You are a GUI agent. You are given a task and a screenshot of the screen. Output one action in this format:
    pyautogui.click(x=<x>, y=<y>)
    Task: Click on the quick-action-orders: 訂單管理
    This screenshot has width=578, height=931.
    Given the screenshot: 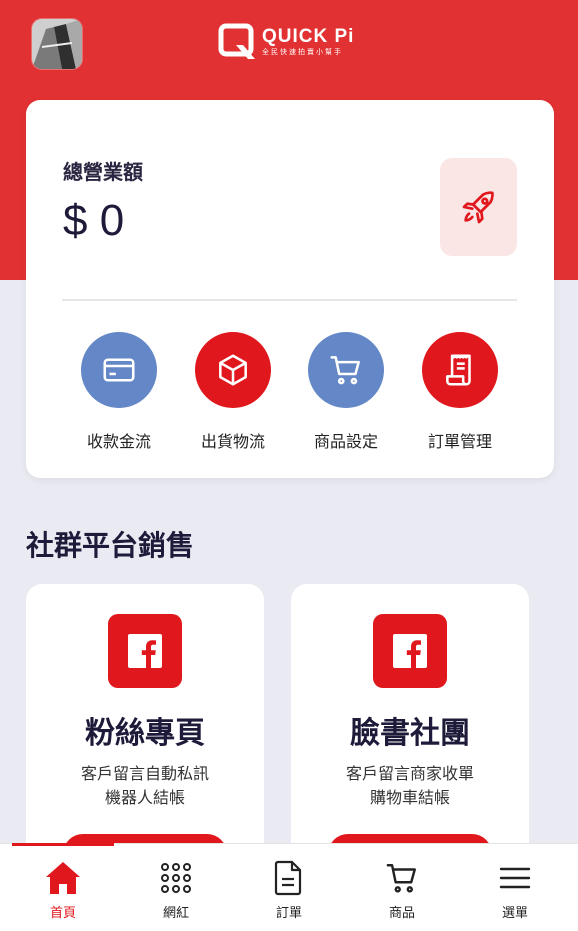 What is the action you would take?
    pyautogui.click(x=460, y=392)
    